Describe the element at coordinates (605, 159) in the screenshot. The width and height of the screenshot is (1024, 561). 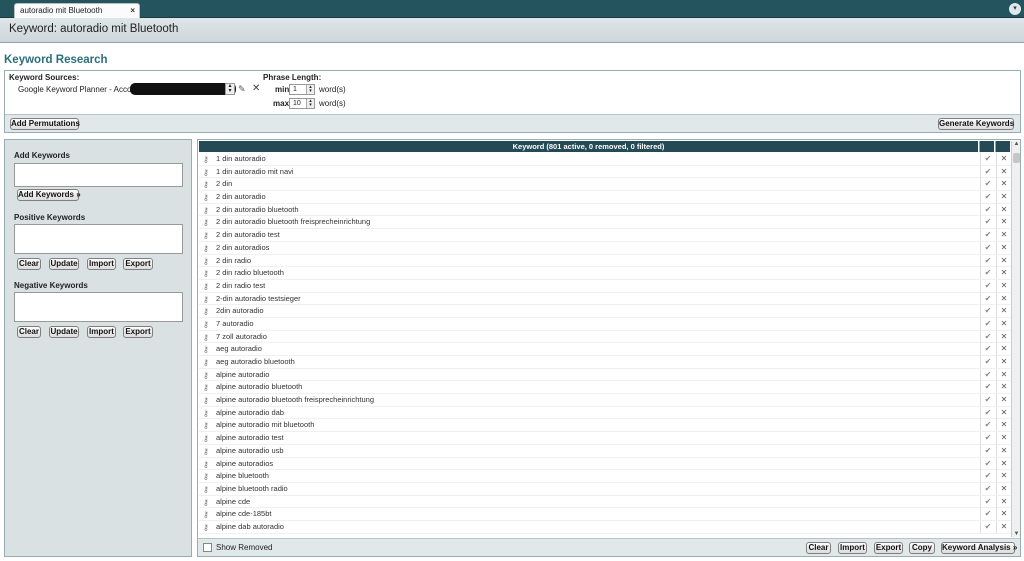
I see `table-row: ⚷ 1 din autoradio ✔ ✕` at that location.